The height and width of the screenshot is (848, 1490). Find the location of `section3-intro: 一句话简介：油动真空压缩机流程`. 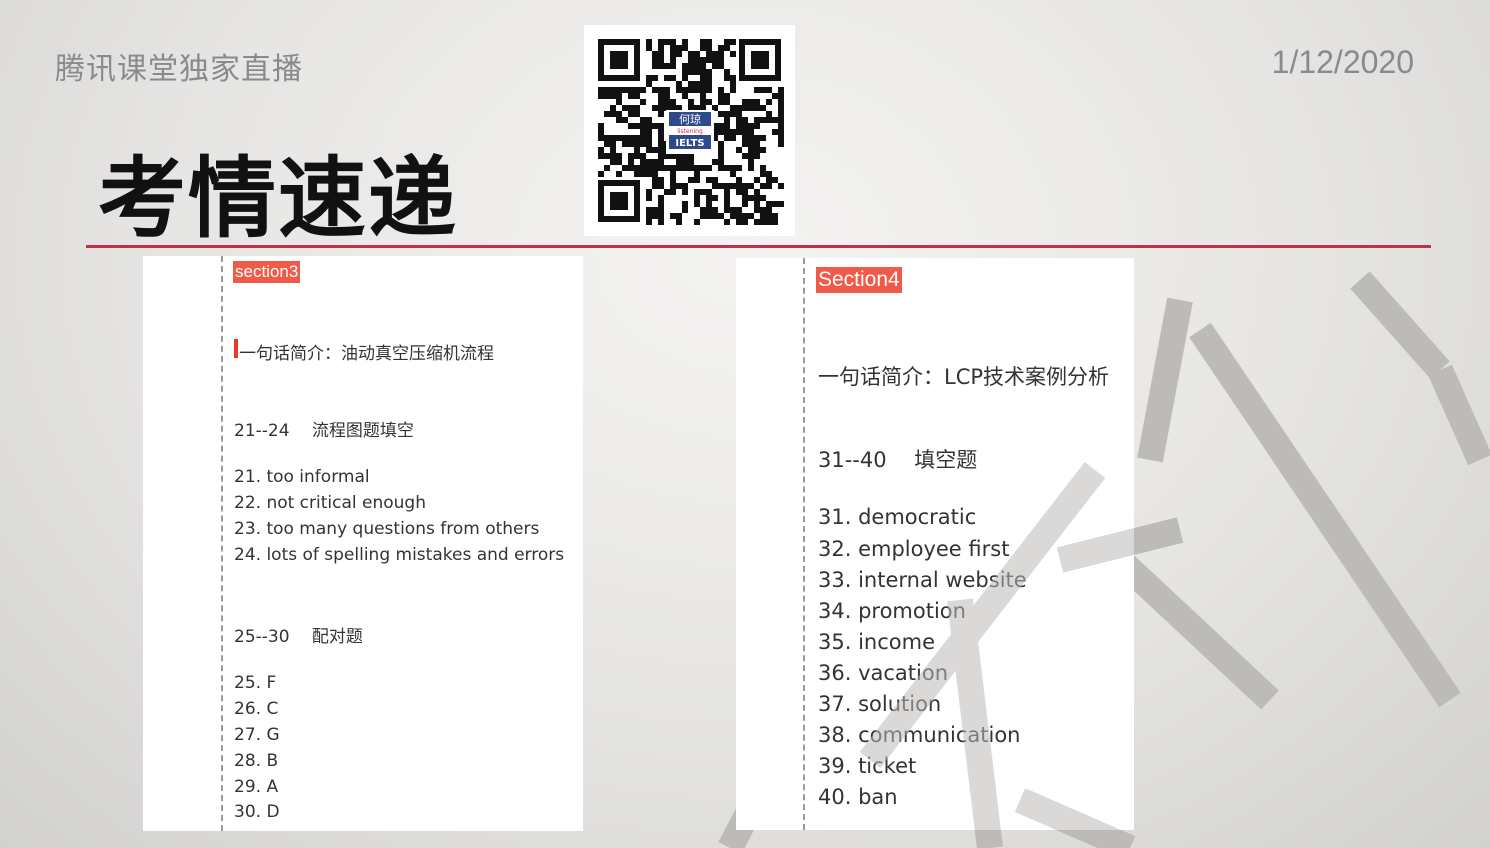

section3-intro: 一句话简介：油动真空压缩机流程 is located at coordinates (366, 354).